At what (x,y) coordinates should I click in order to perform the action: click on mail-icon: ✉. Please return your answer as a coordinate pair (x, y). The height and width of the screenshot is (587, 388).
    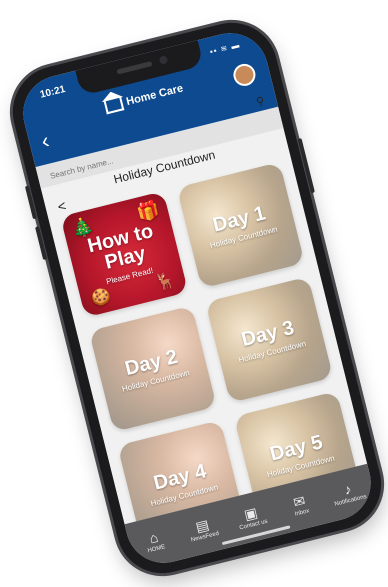
    Looking at the image, I should click on (299, 501).